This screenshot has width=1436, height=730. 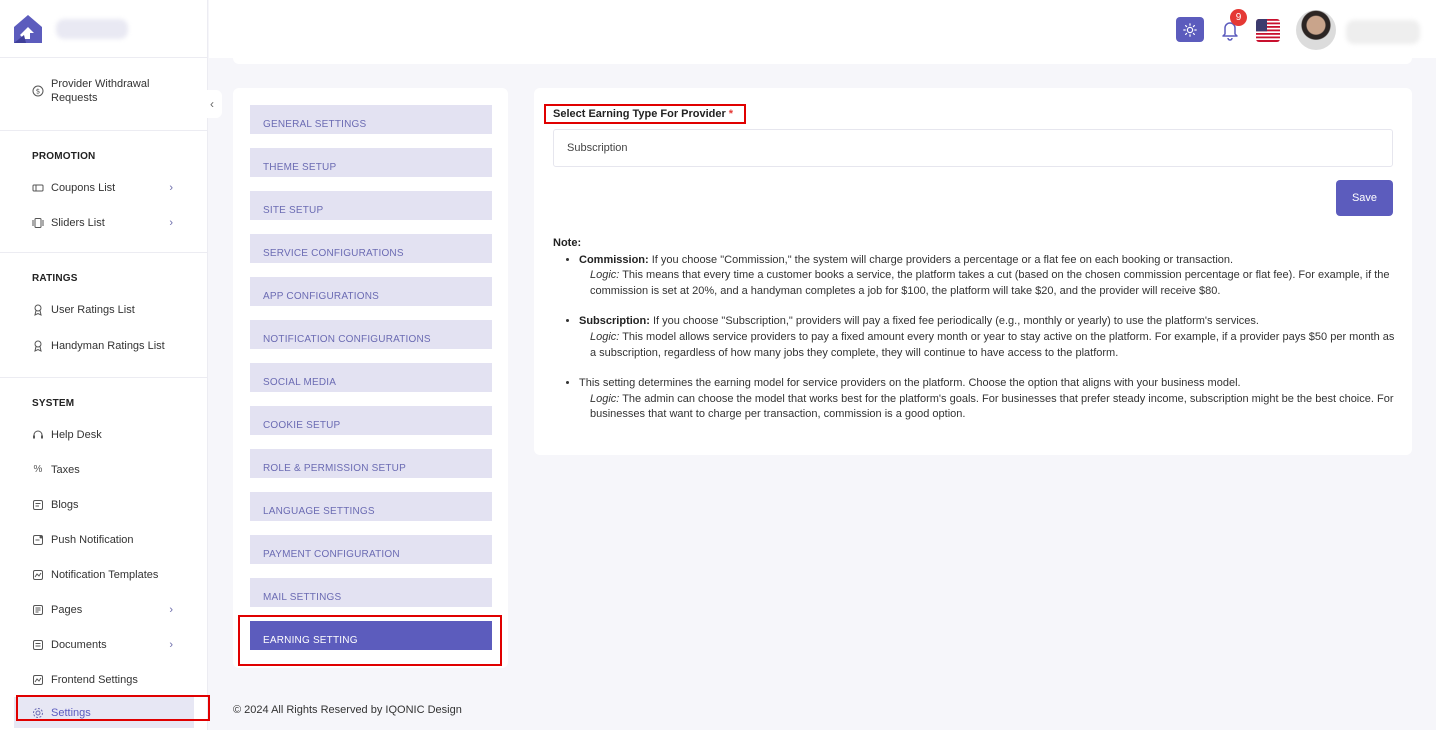 What do you see at coordinates (38, 540) in the screenshot?
I see `push-icon` at bounding box center [38, 540].